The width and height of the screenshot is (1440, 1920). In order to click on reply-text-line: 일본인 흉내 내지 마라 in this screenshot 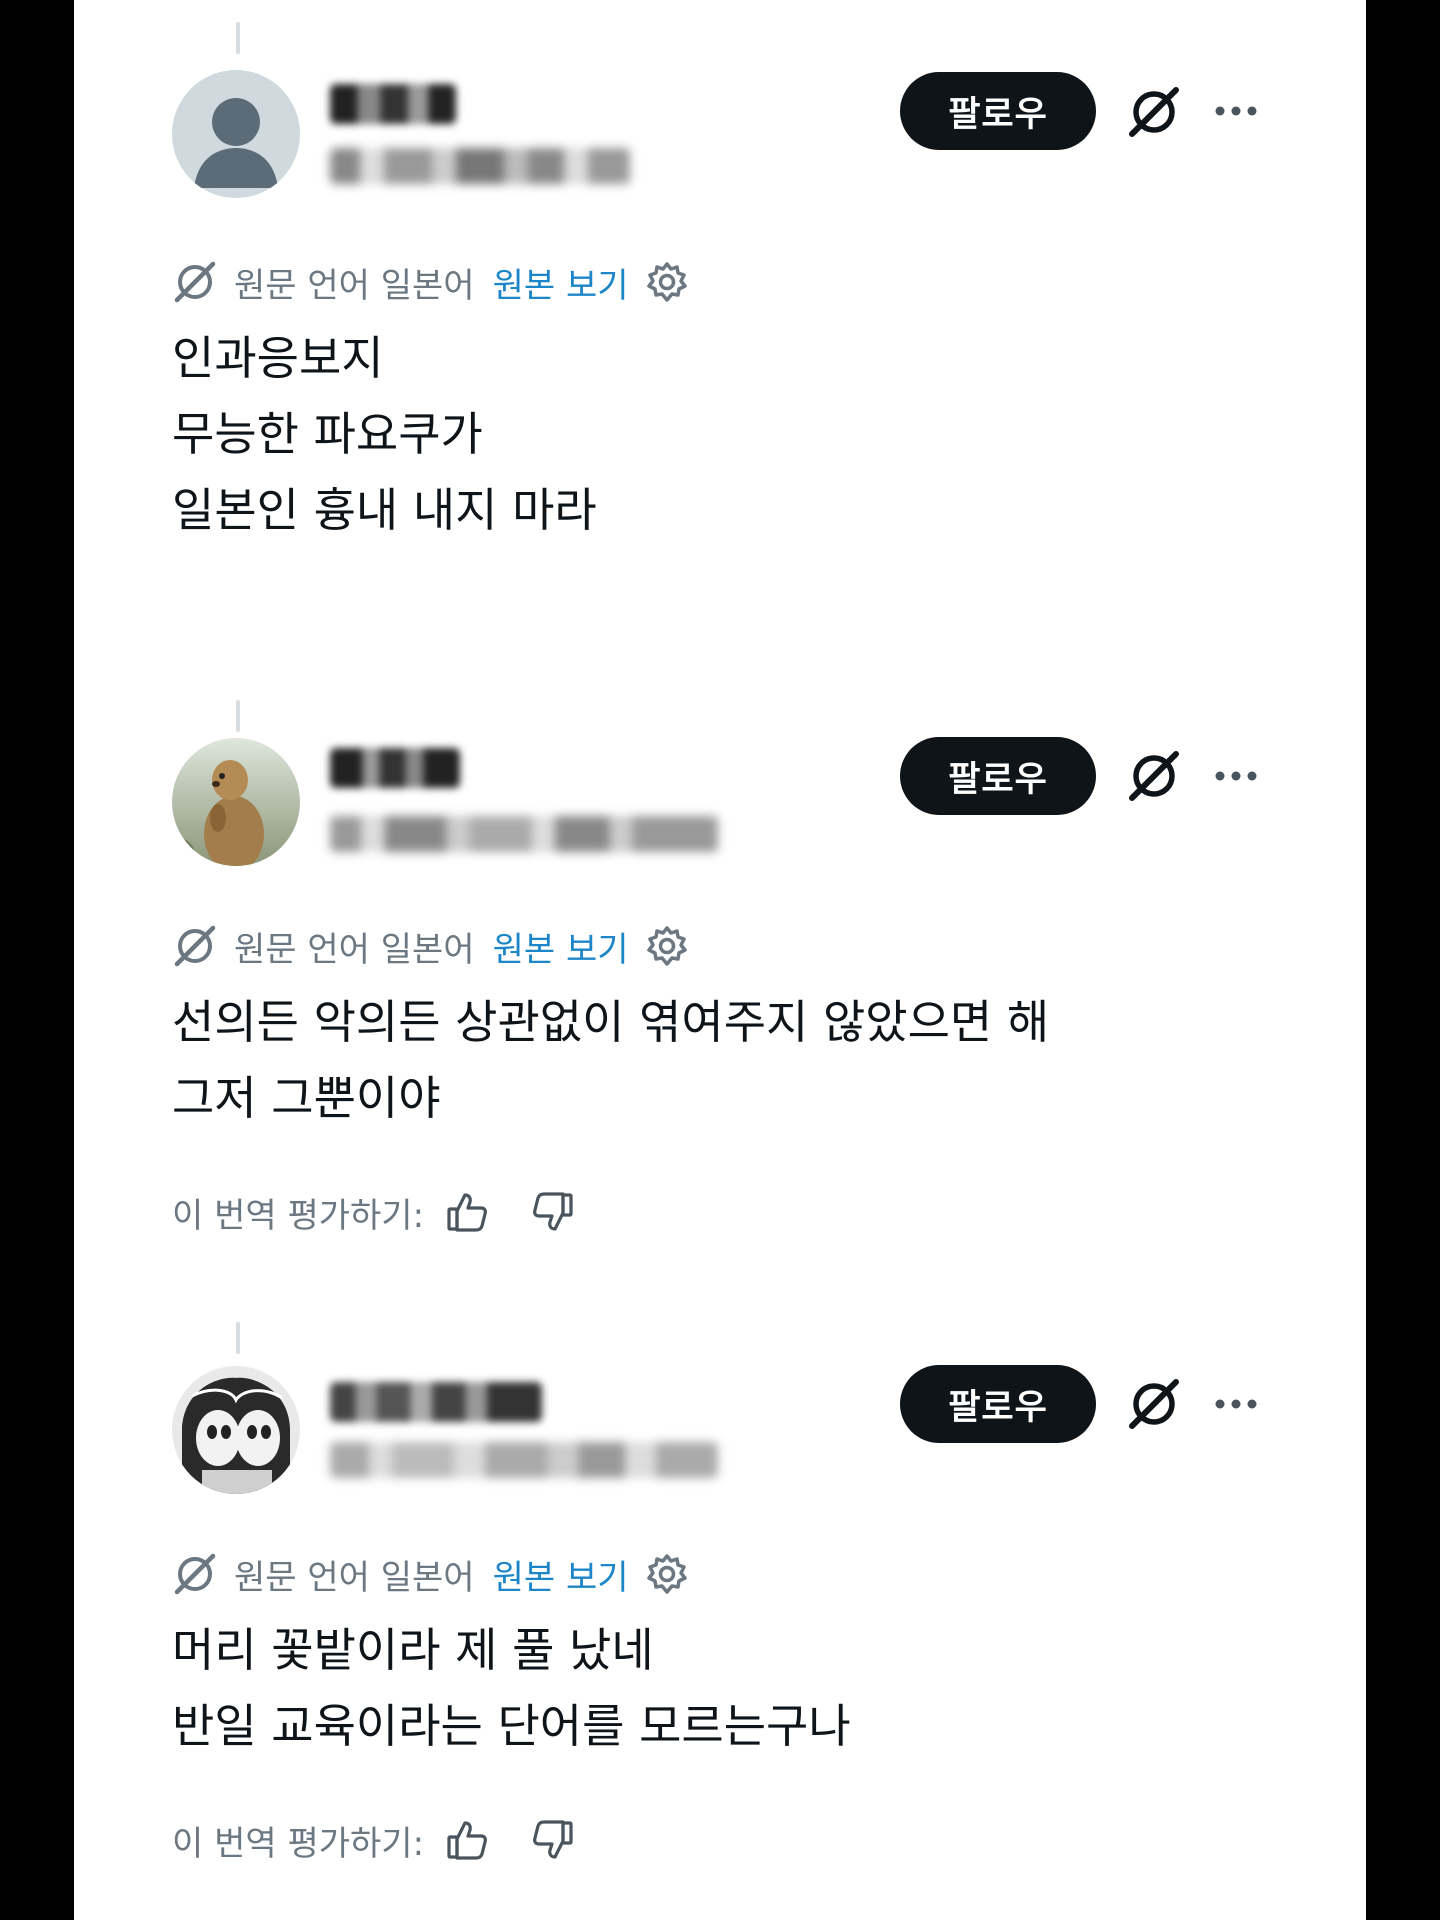, I will do `click(384, 510)`.